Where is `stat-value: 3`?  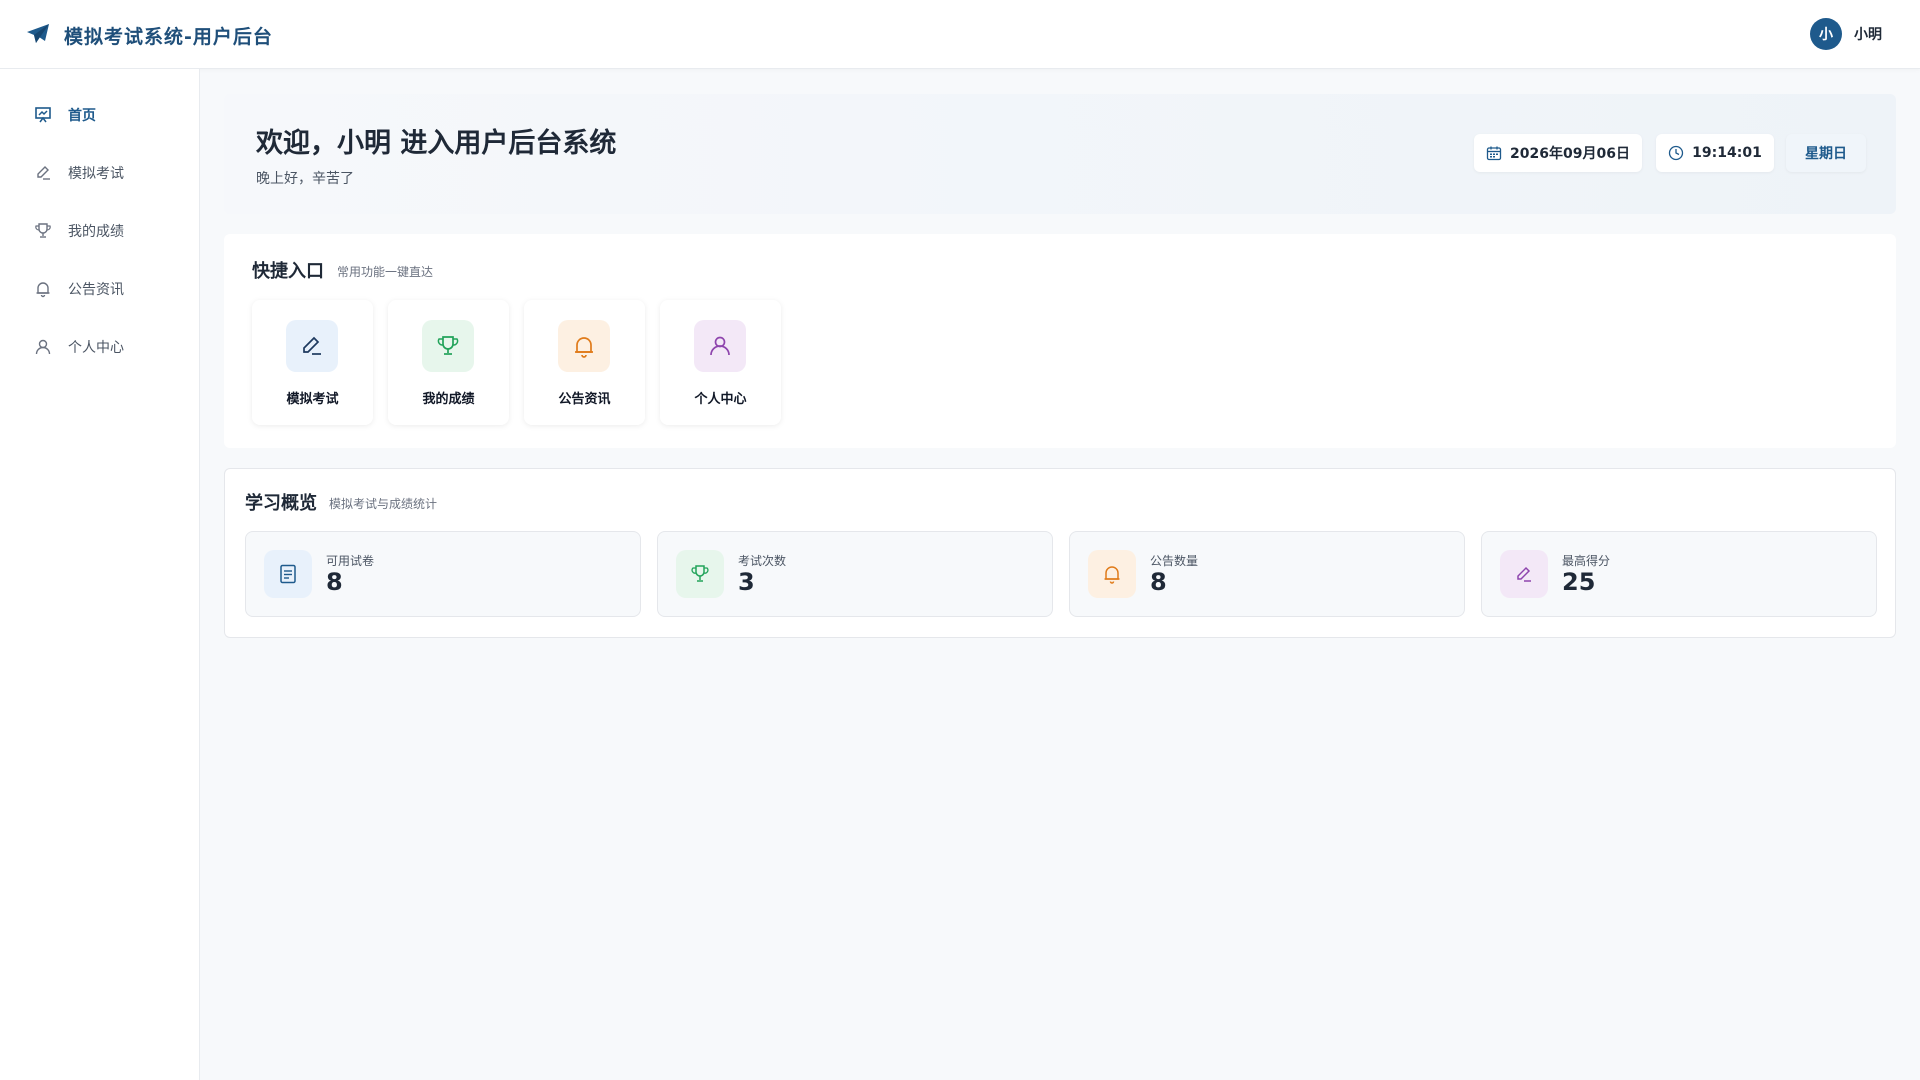 stat-value: 3 is located at coordinates (746, 582).